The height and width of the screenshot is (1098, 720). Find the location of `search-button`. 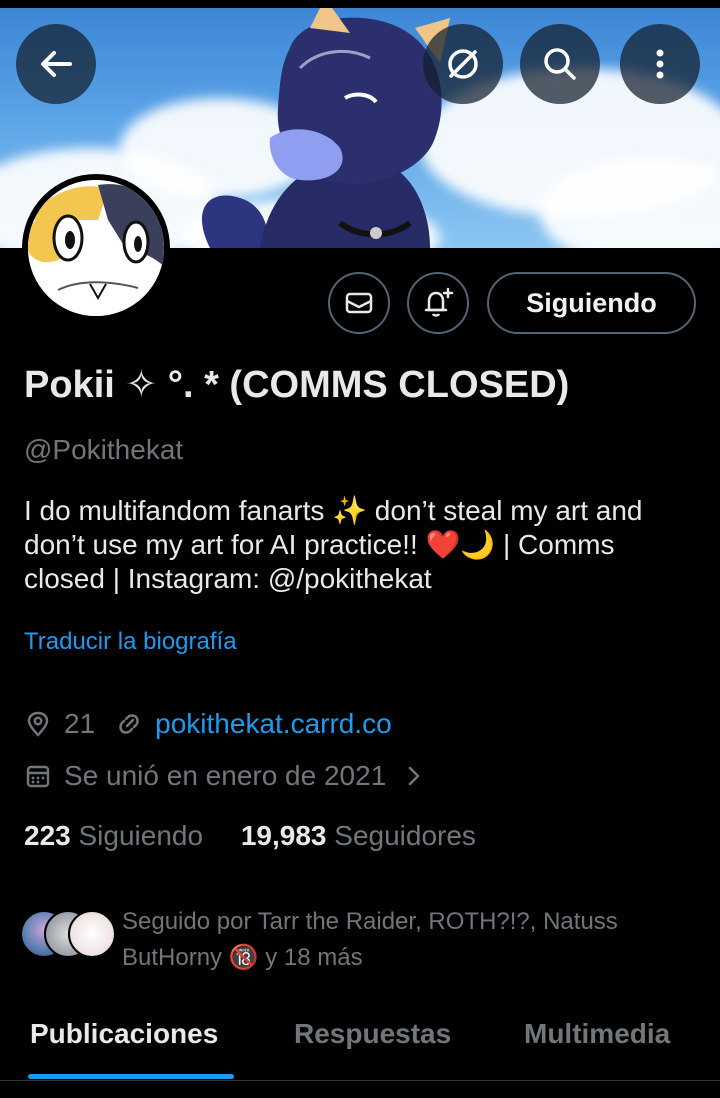

search-button is located at coordinates (560, 64).